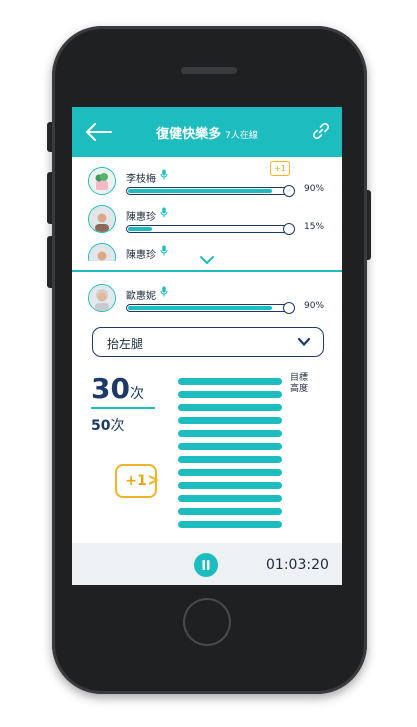 This screenshot has width=417, height=727. I want to click on height-bars, so click(230, 456).